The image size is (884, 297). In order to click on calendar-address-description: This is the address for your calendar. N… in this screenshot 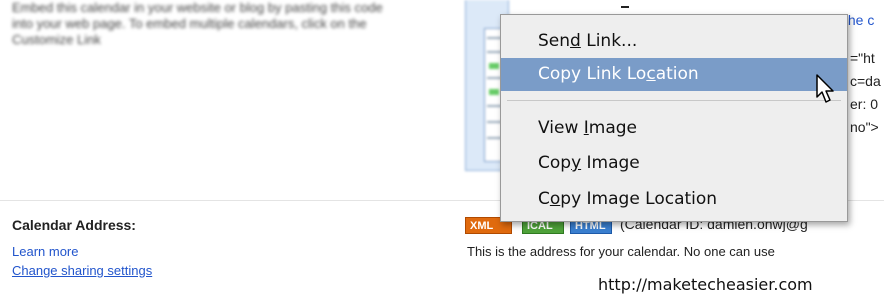, I will do `click(621, 251)`.